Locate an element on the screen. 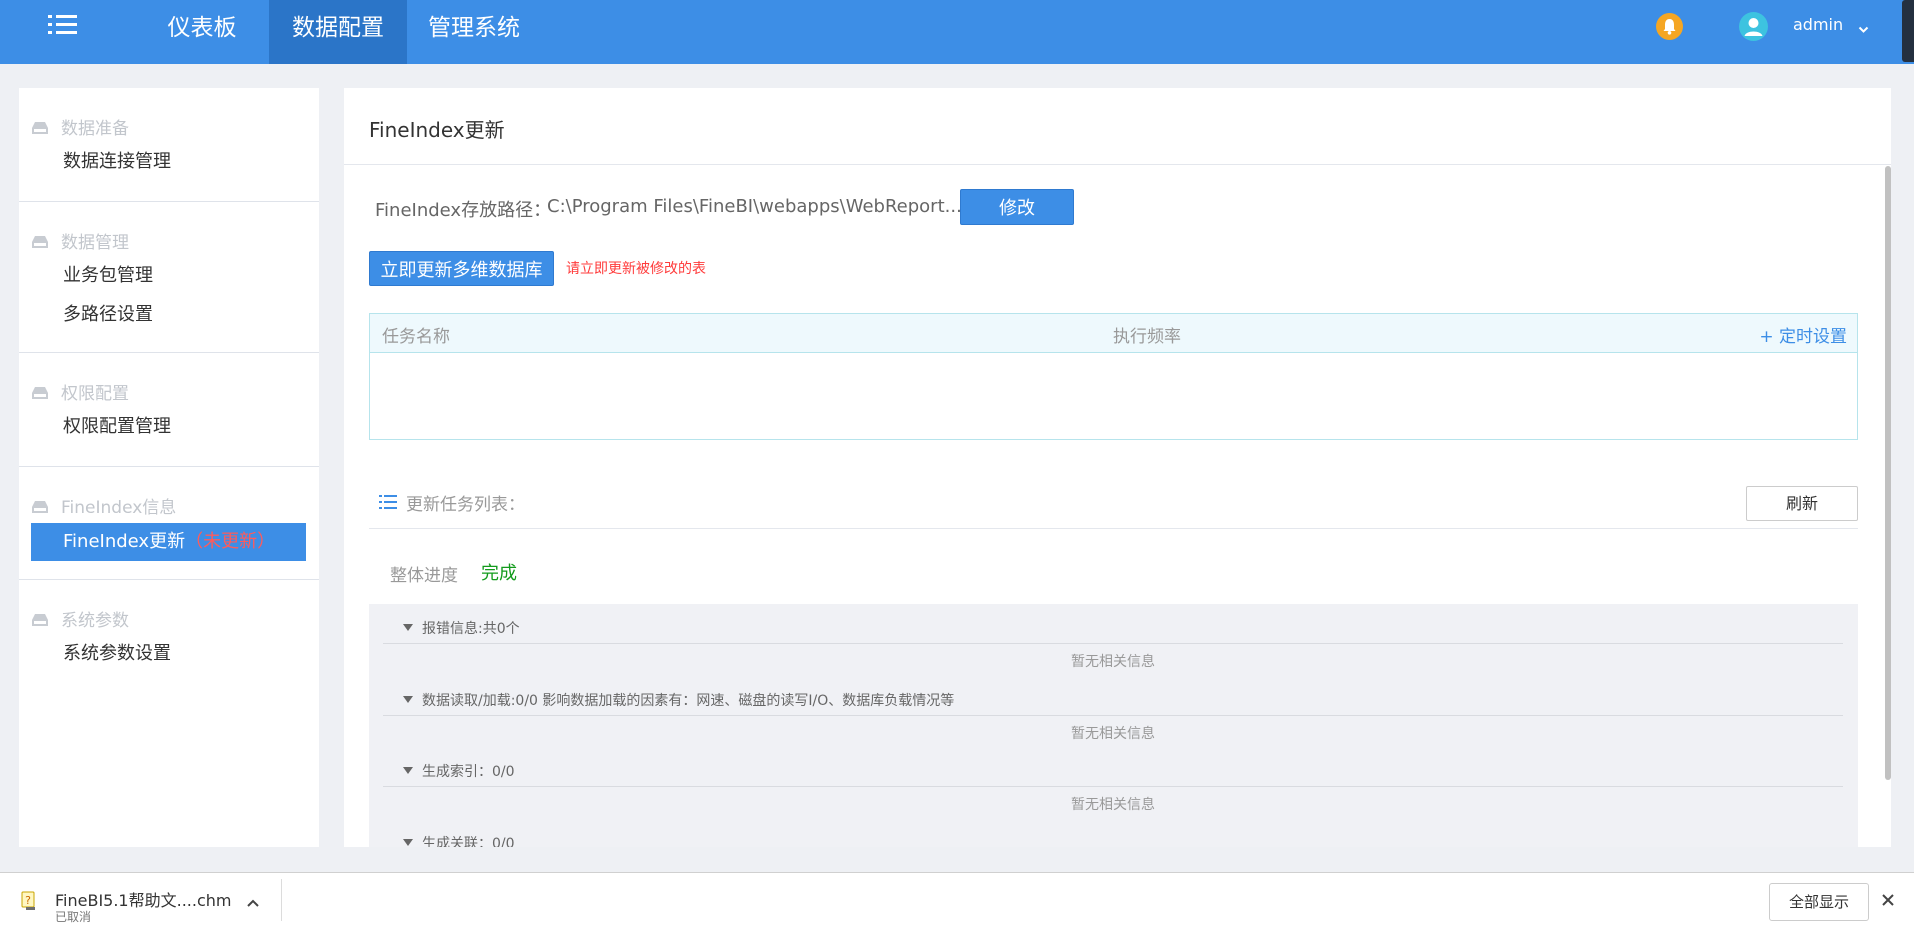 The height and width of the screenshot is (926, 1914). update-status: （未更新） is located at coordinates (230, 541).